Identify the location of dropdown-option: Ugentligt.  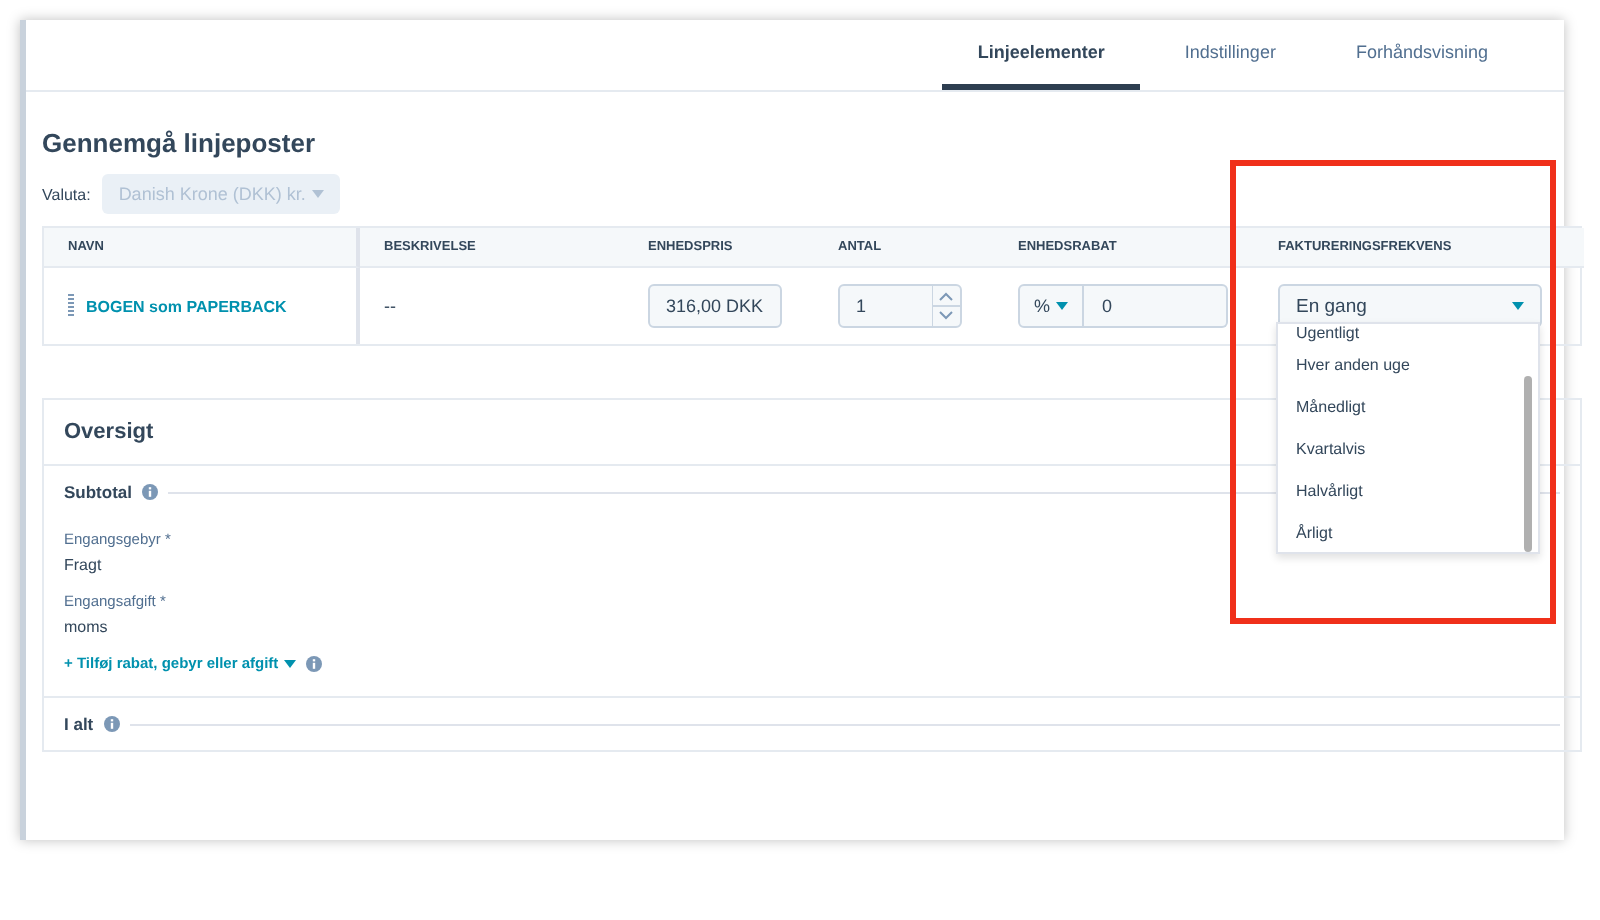
(1408, 334).